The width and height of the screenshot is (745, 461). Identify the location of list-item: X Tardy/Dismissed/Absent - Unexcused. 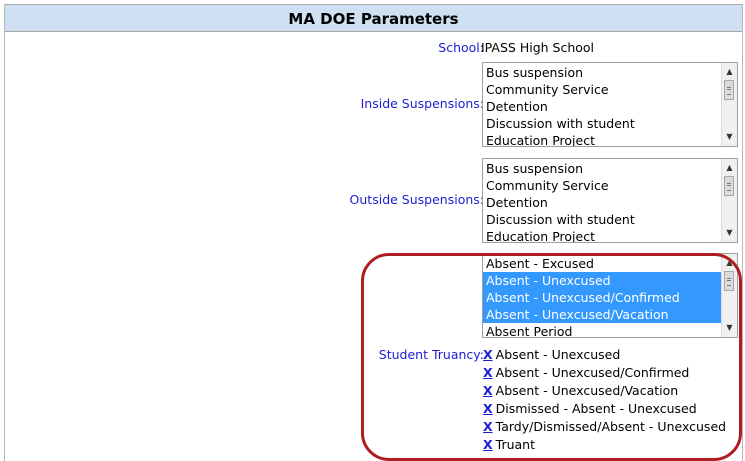
(604, 427).